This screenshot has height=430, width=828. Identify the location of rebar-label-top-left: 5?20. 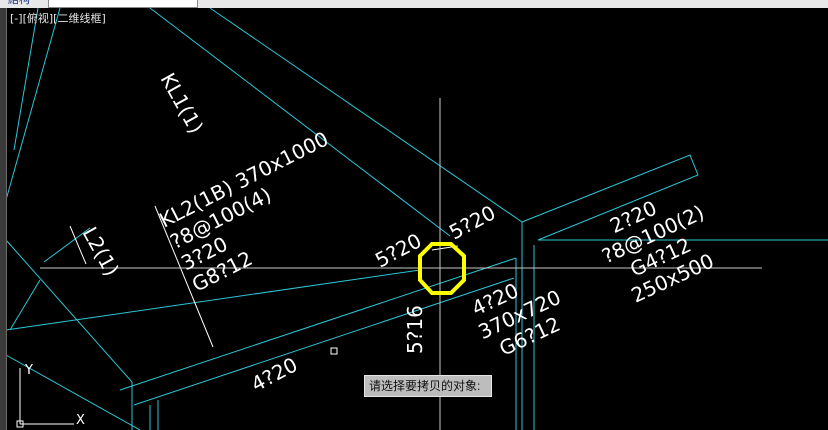
(398, 250).